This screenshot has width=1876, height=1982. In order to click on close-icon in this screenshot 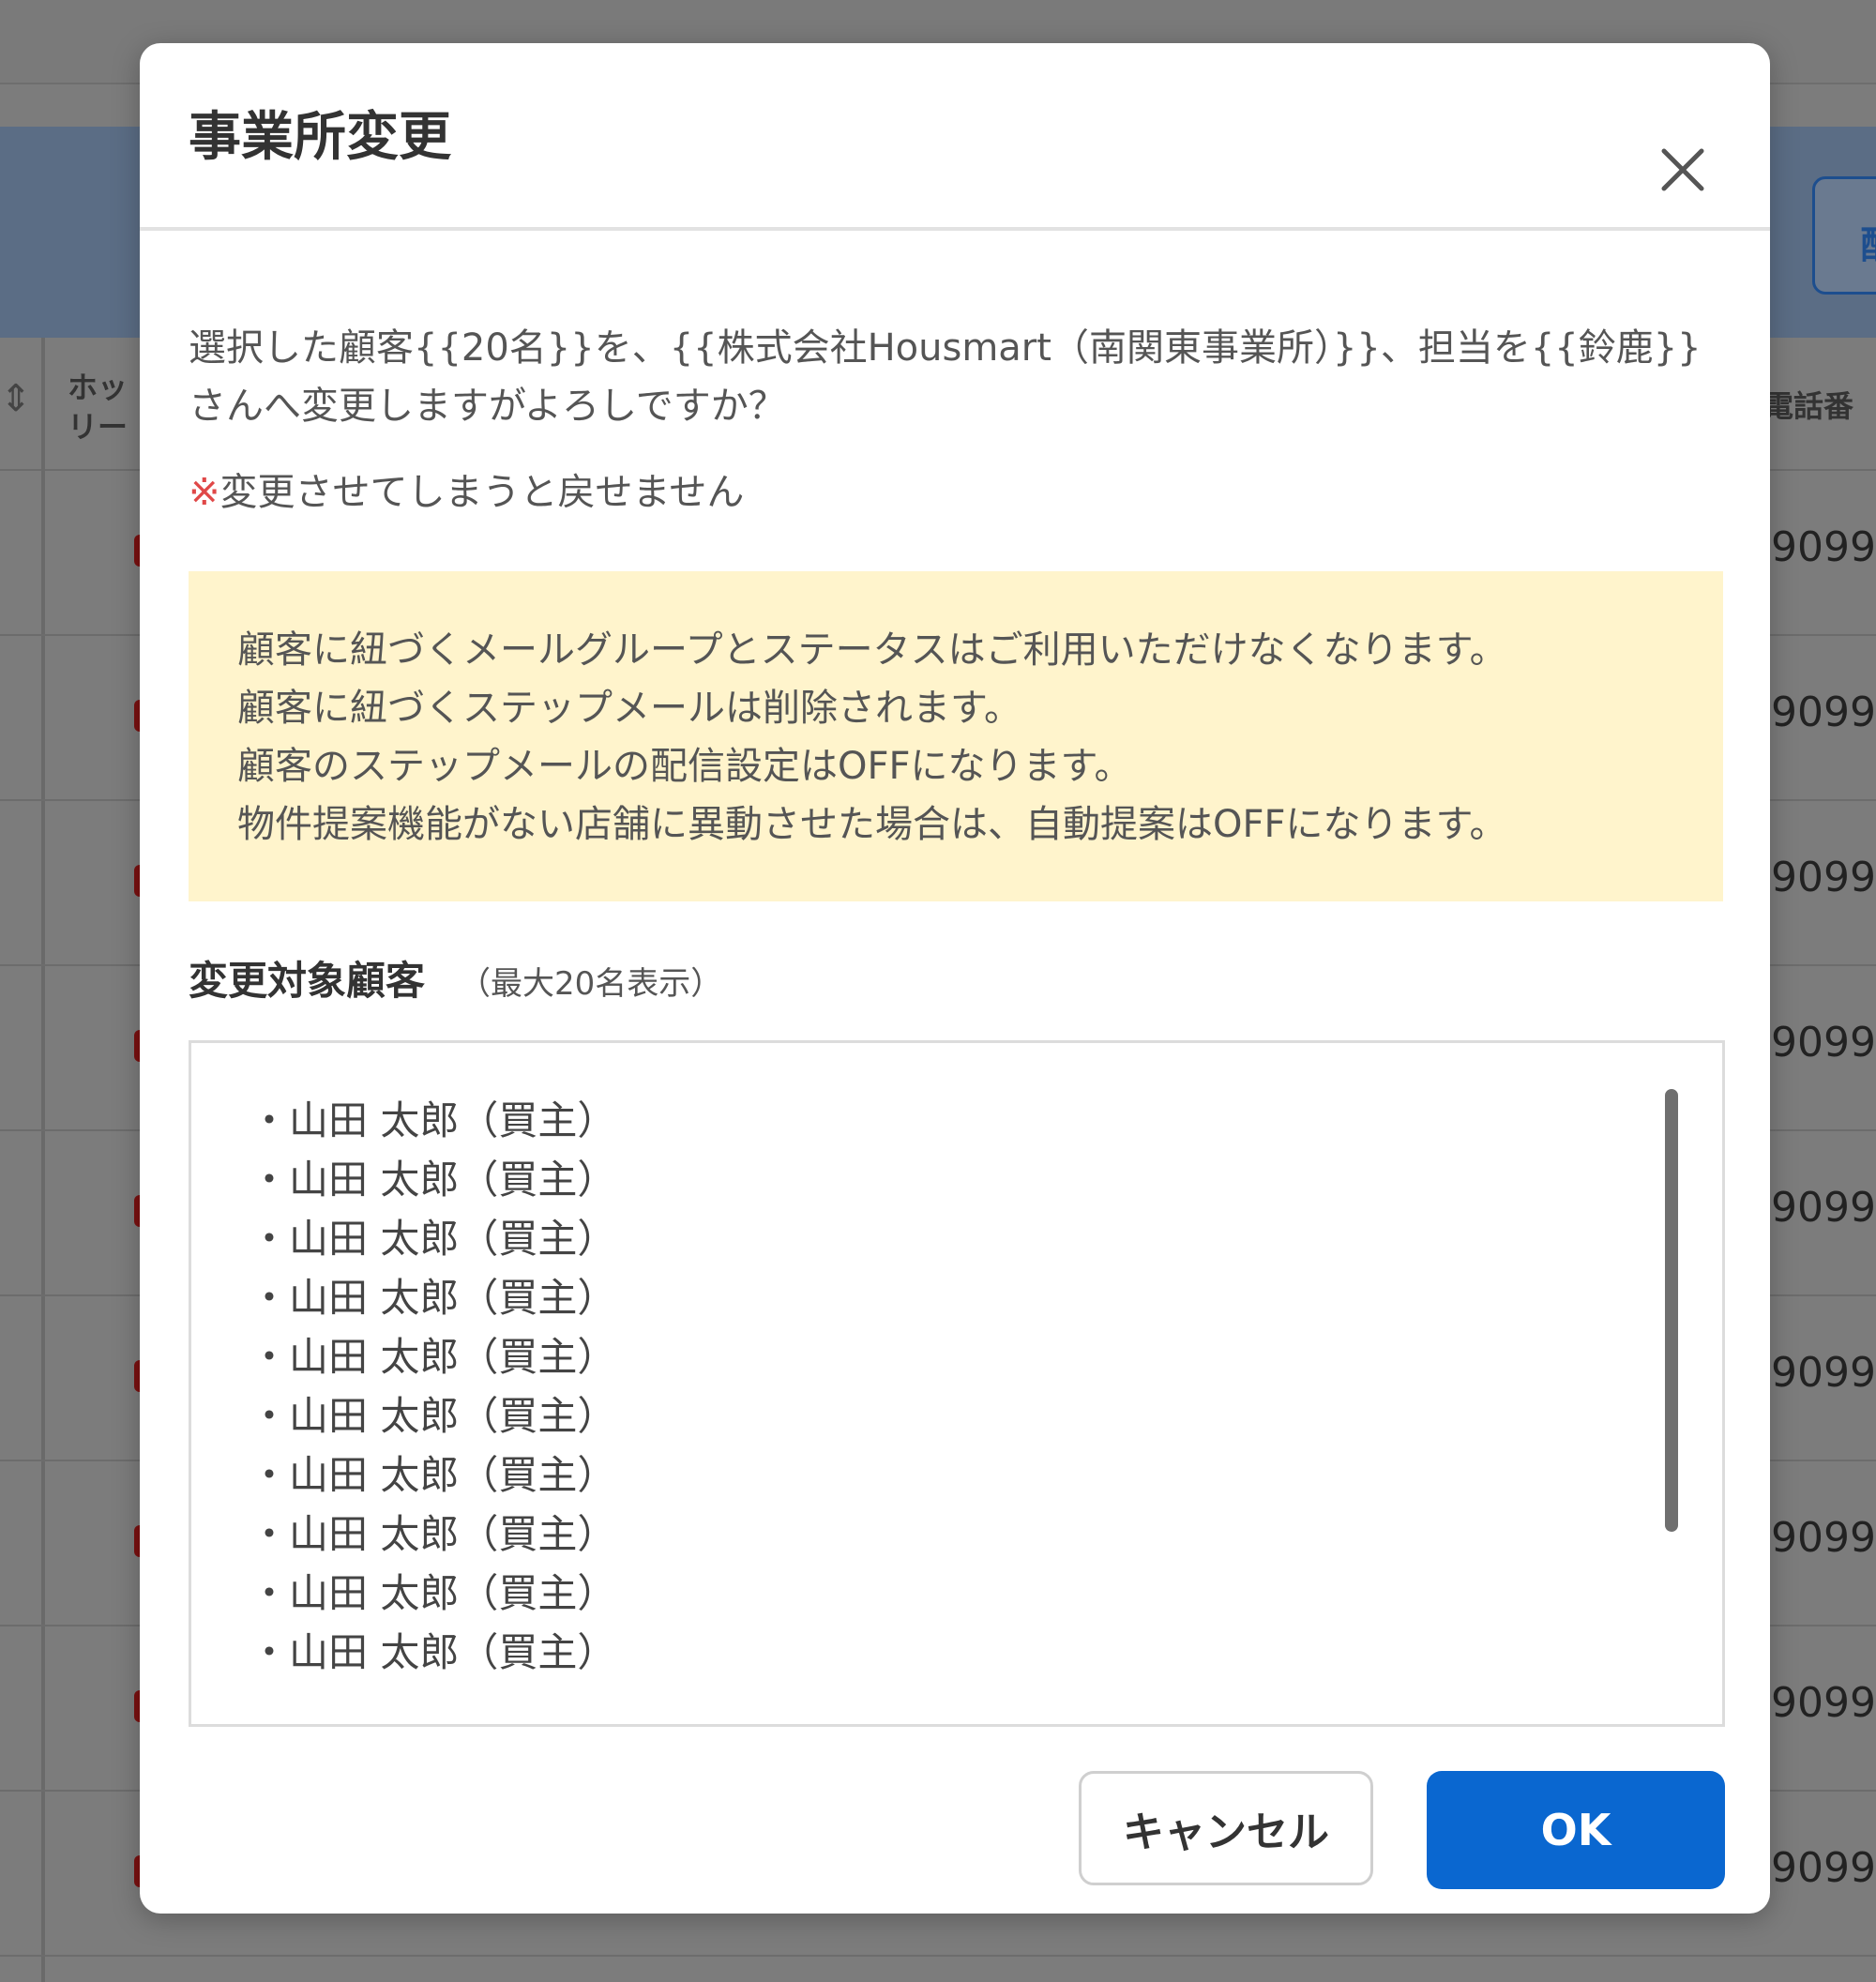, I will do `click(1682, 169)`.